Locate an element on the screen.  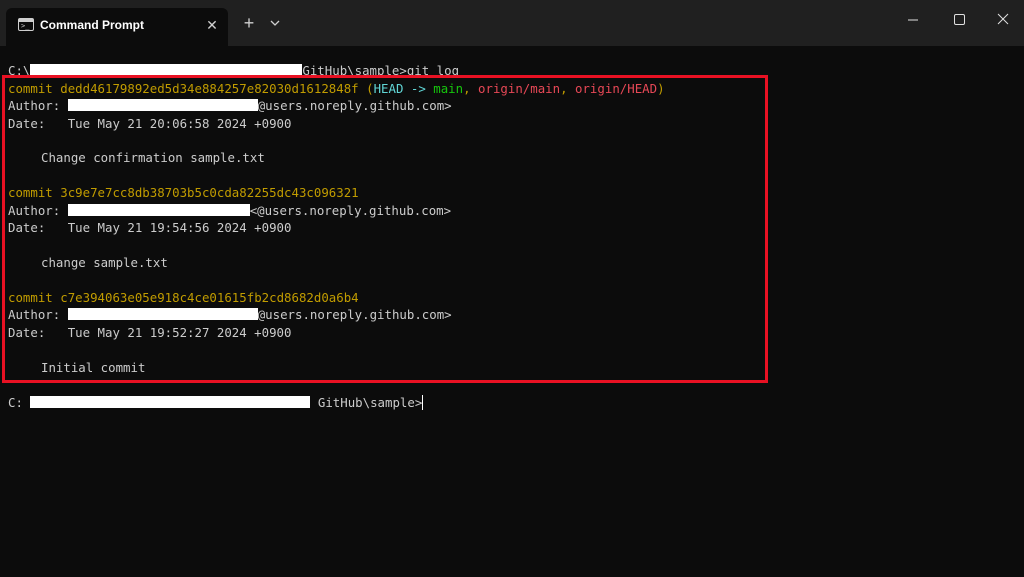
date-line: Date: Tue May 21 19:54:56 2024 +0900 is located at coordinates (150, 227).